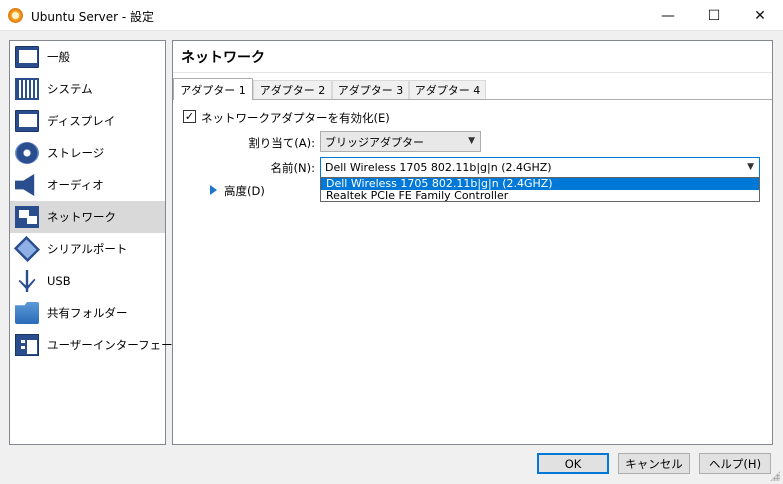 The height and width of the screenshot is (484, 783). Describe the element at coordinates (447, 89) in the screenshot. I see `tab-adapter-4: アダプター 4` at that location.